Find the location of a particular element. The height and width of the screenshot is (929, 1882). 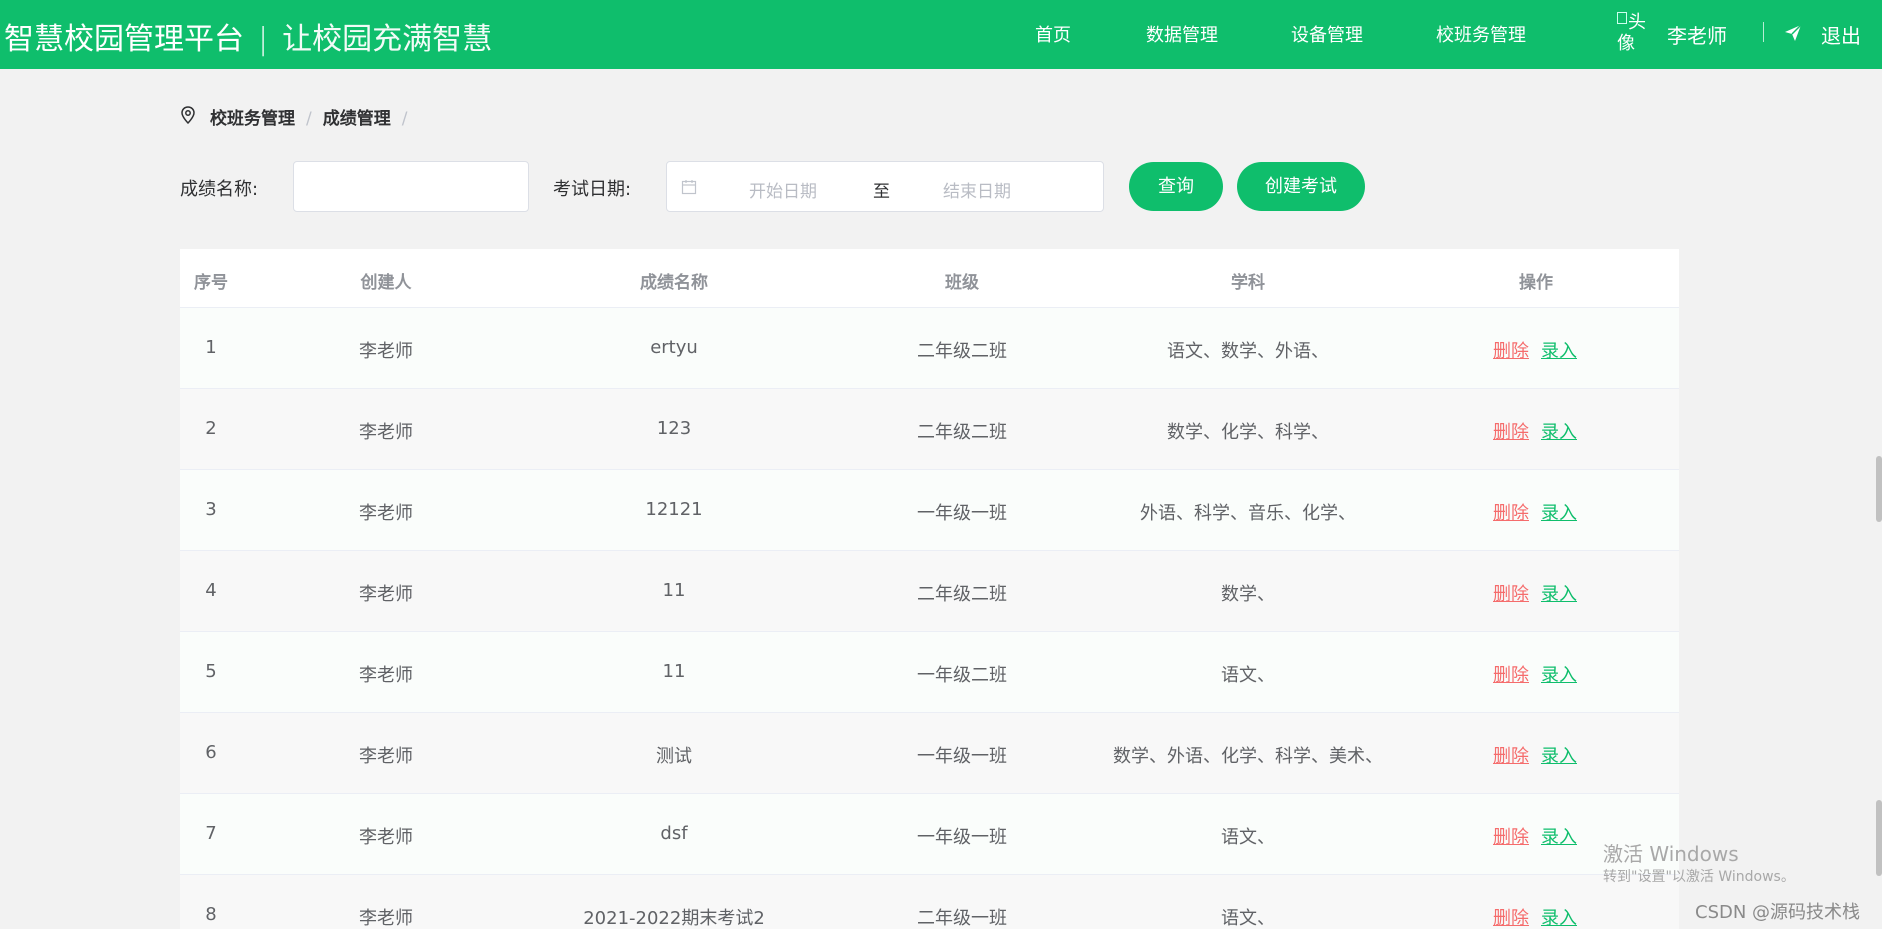

end-date-input: 结束日期 is located at coordinates (977, 189).